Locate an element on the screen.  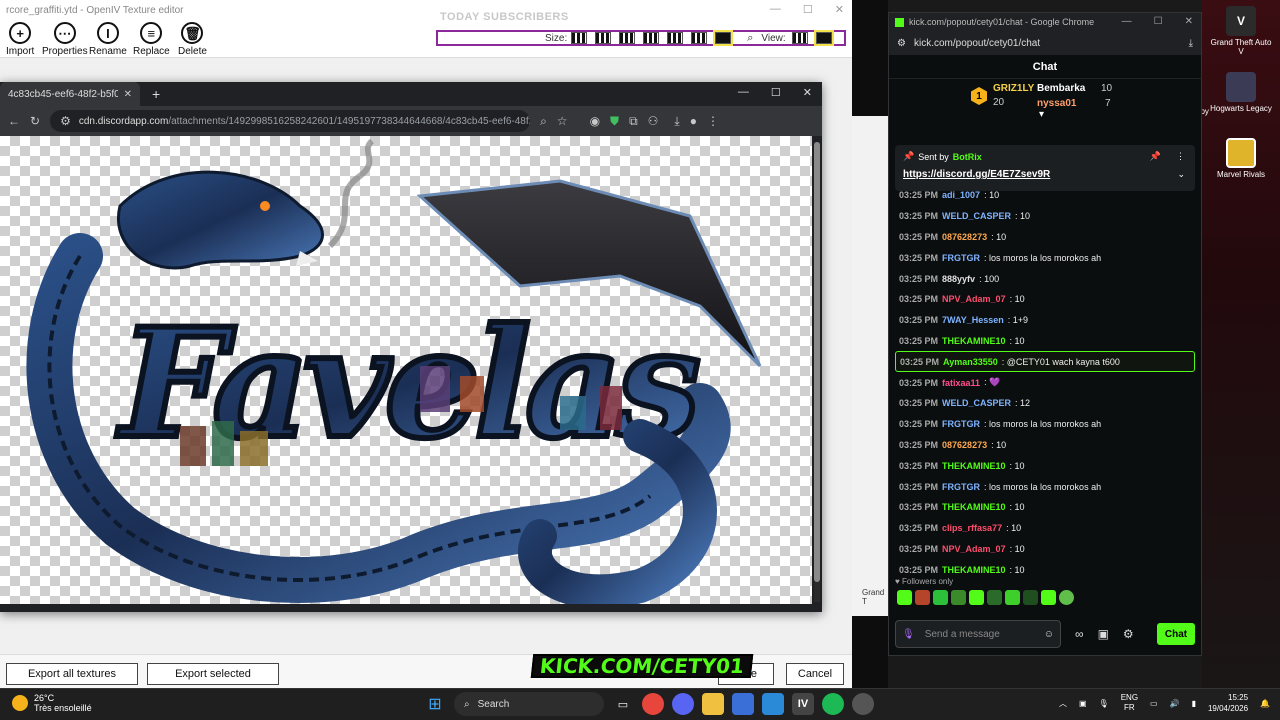
message-username: Ayman33550 is located at coordinates (970, 362).